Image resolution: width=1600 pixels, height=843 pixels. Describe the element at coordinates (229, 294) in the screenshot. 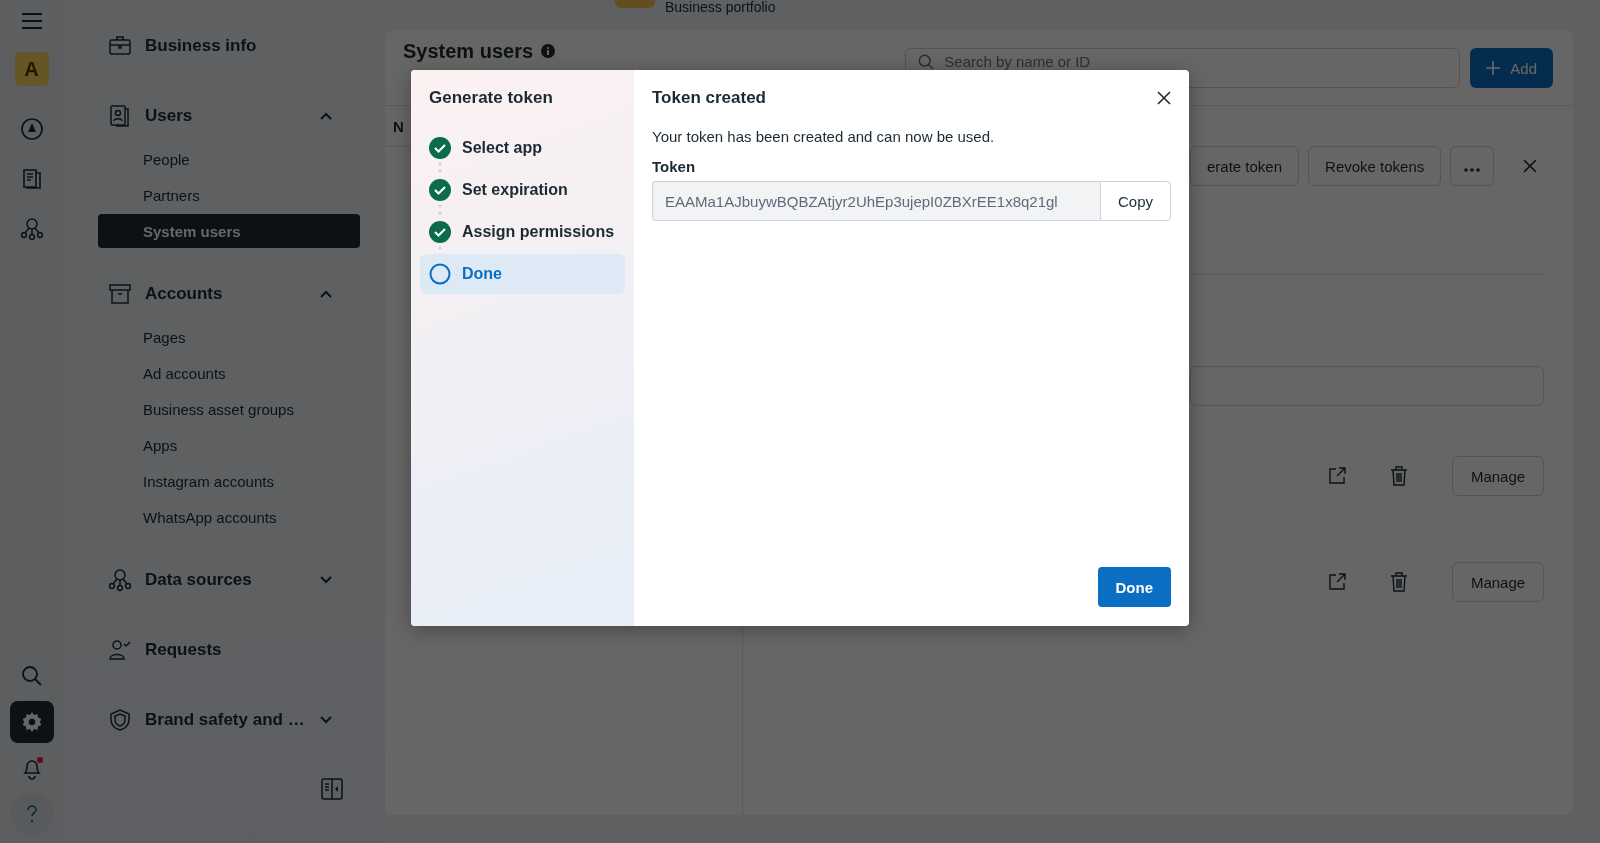

I see `sidebar-section: Accounts` at that location.